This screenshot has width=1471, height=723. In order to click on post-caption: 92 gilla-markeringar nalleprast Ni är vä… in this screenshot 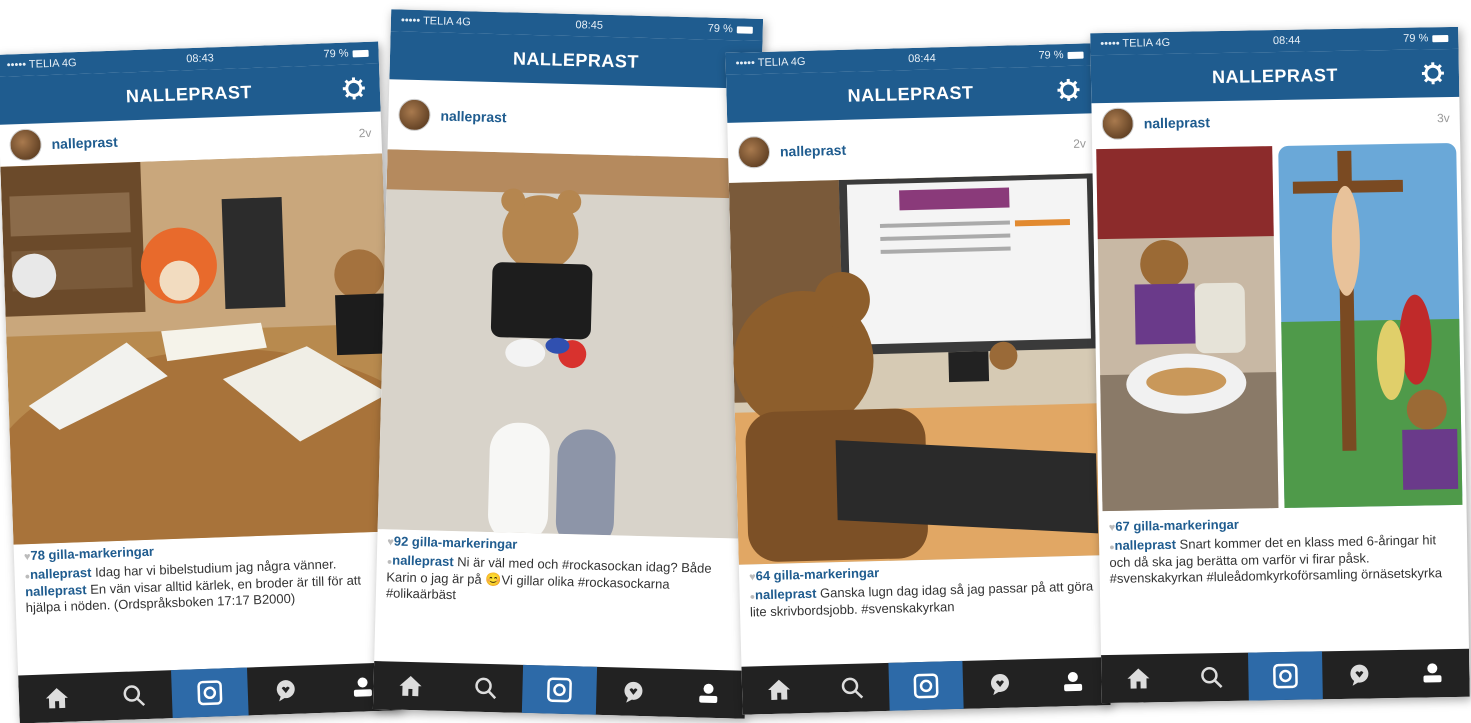, I will do `click(563, 570)`.